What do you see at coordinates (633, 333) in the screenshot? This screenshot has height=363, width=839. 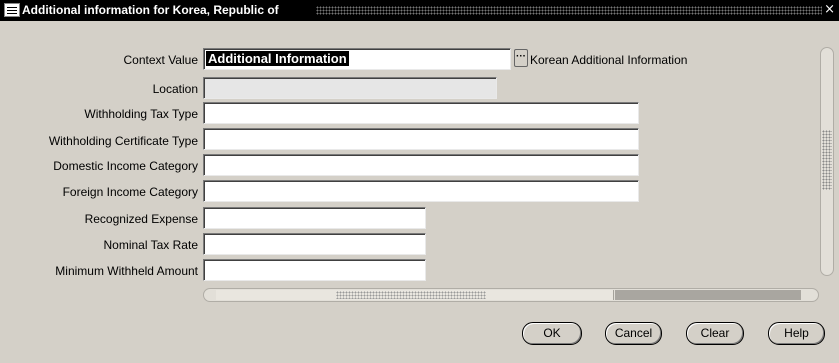 I see `cancel-button: Cancel` at bounding box center [633, 333].